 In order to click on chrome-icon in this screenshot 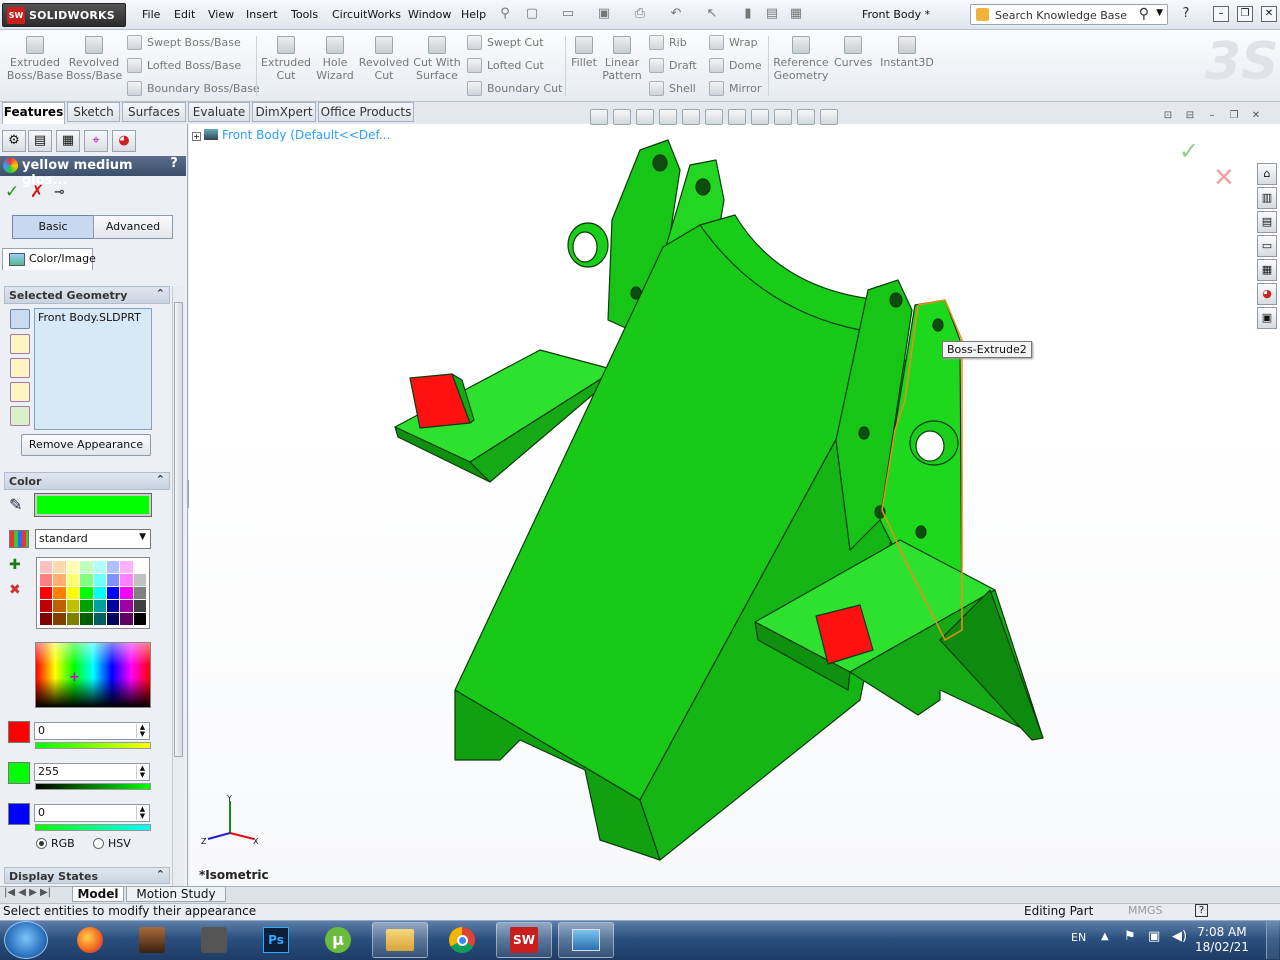, I will do `click(462, 940)`.